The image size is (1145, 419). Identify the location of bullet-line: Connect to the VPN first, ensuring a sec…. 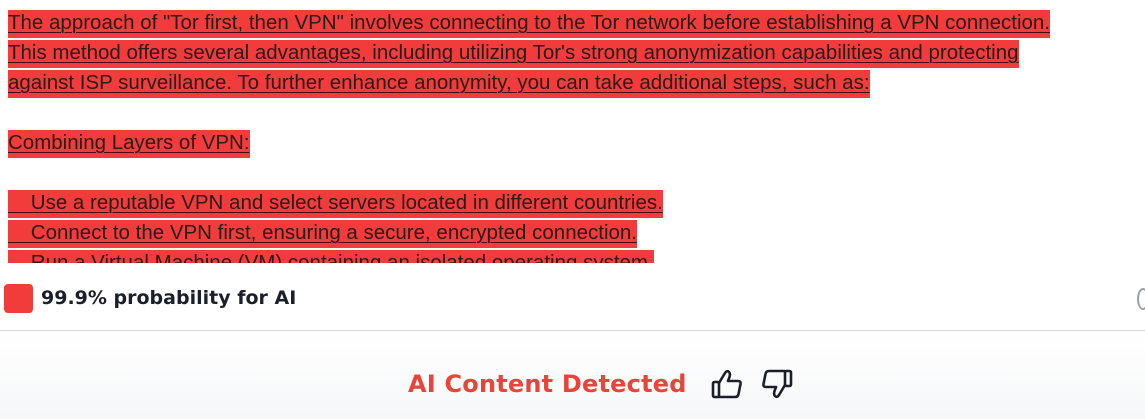
(323, 234).